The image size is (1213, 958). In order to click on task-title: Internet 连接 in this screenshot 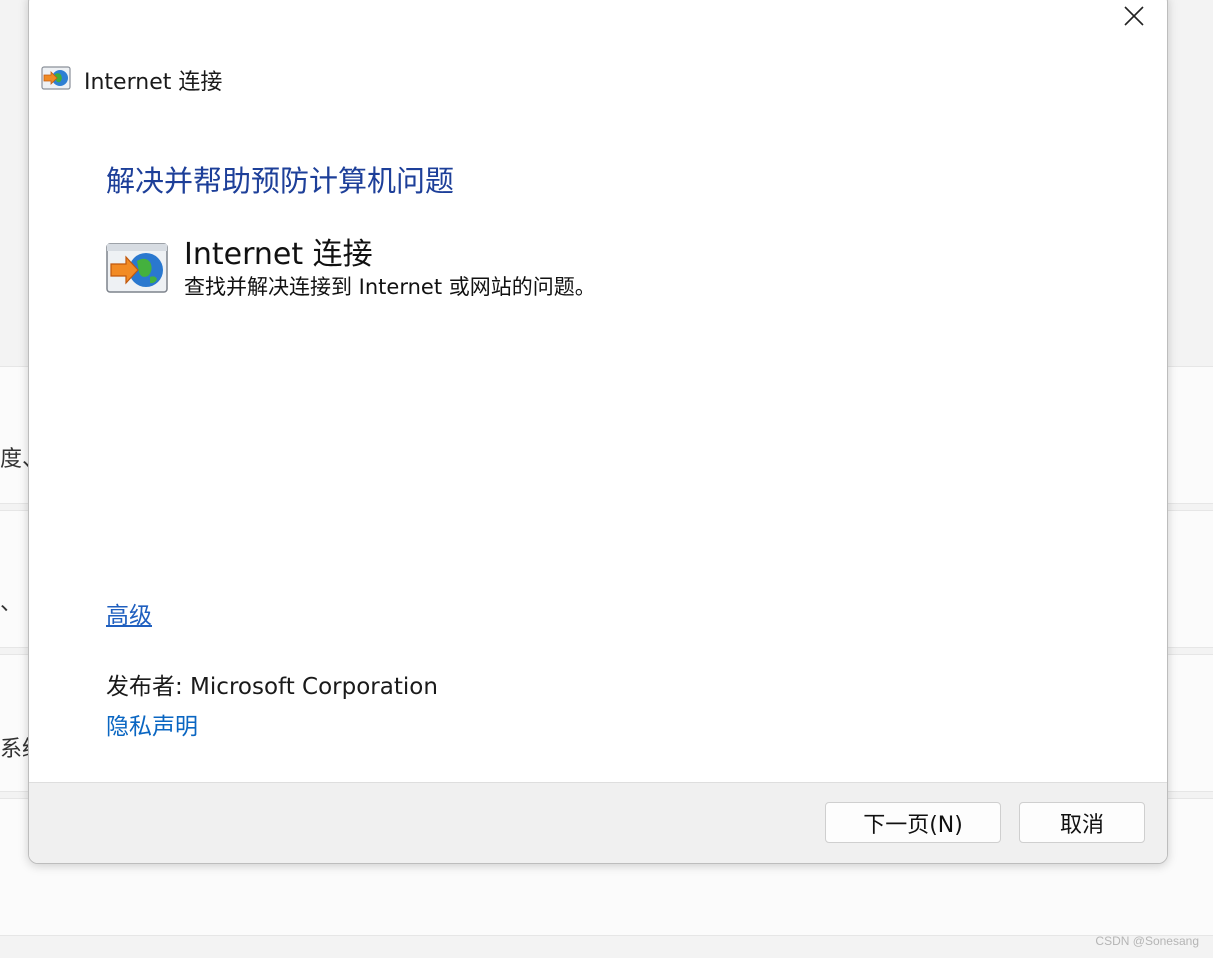, I will do `click(278, 251)`.